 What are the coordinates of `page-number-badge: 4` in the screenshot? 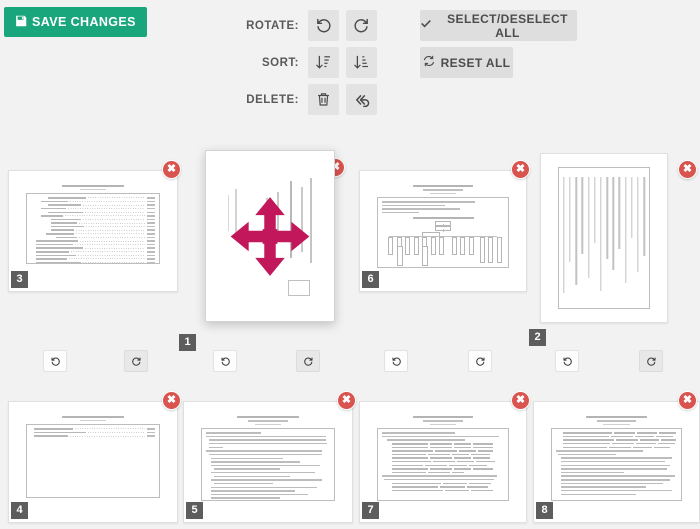 It's located at (19, 510).